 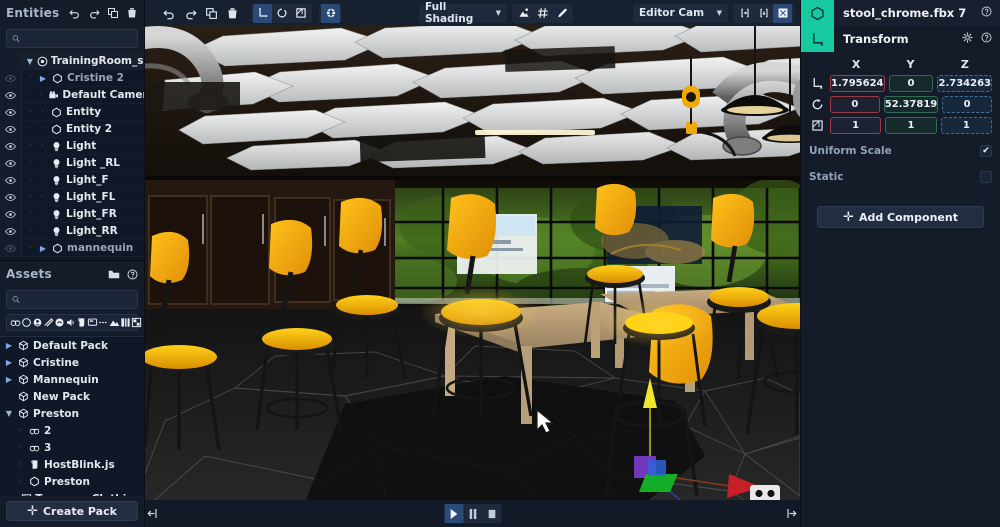 I want to click on animation-icon, so click(x=48, y=322).